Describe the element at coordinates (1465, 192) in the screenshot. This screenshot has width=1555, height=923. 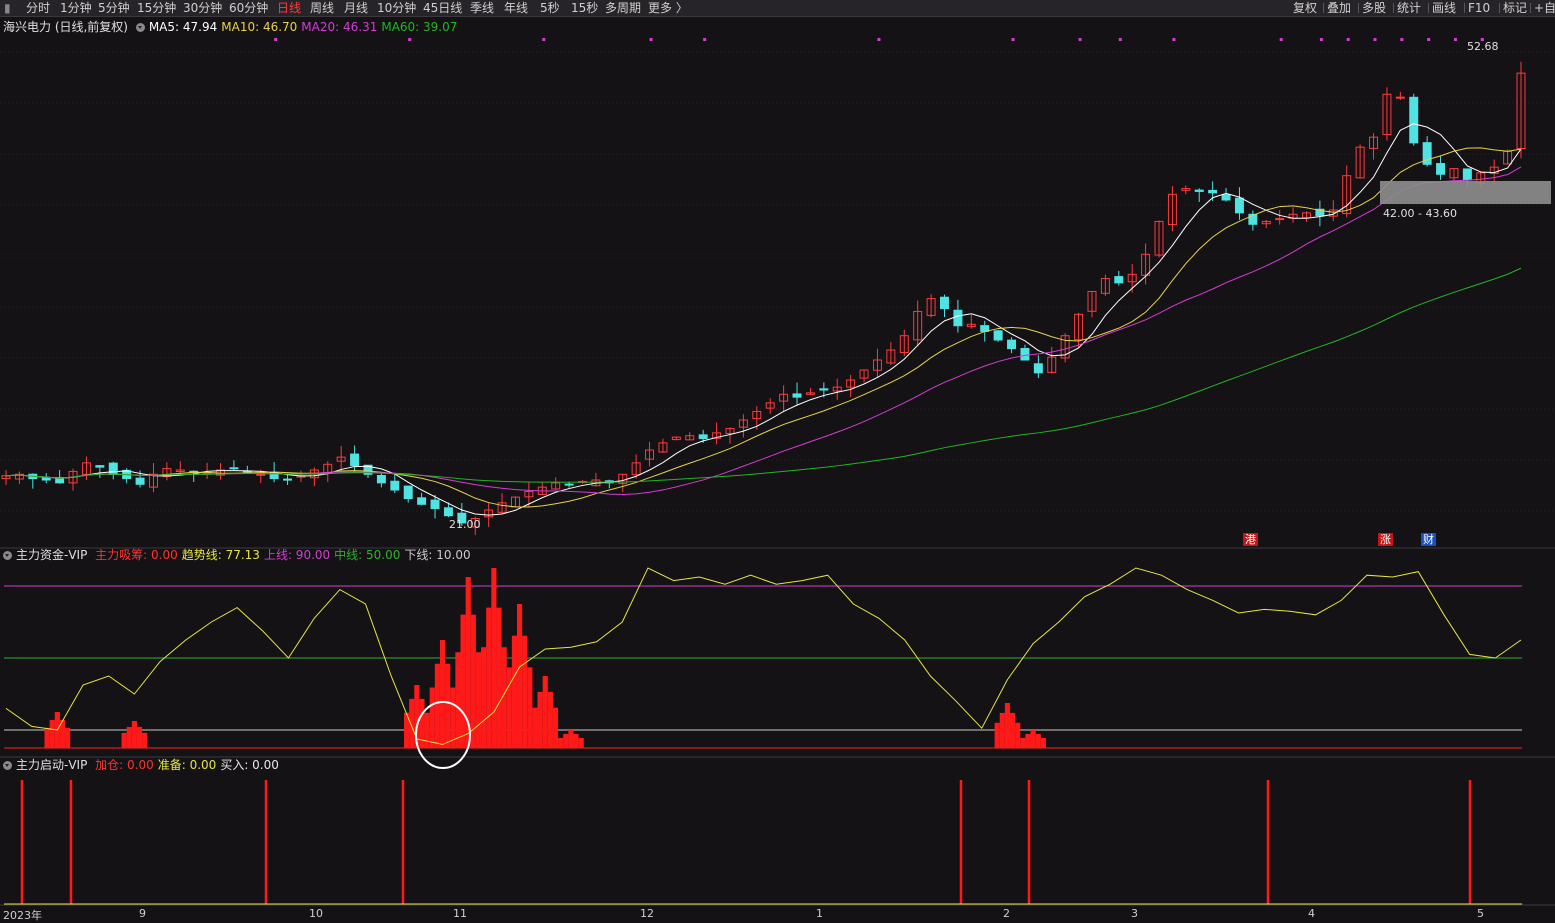
I see `price-range-box` at that location.